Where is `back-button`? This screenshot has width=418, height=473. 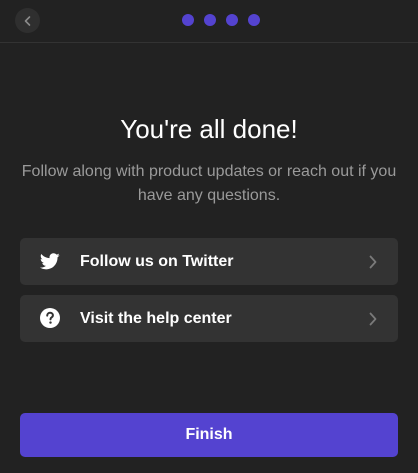
back-button is located at coordinates (27, 20).